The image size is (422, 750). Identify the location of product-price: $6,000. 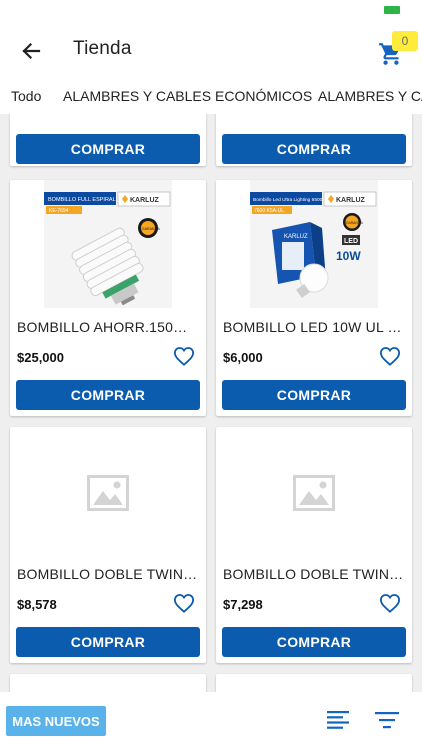
(243, 357).